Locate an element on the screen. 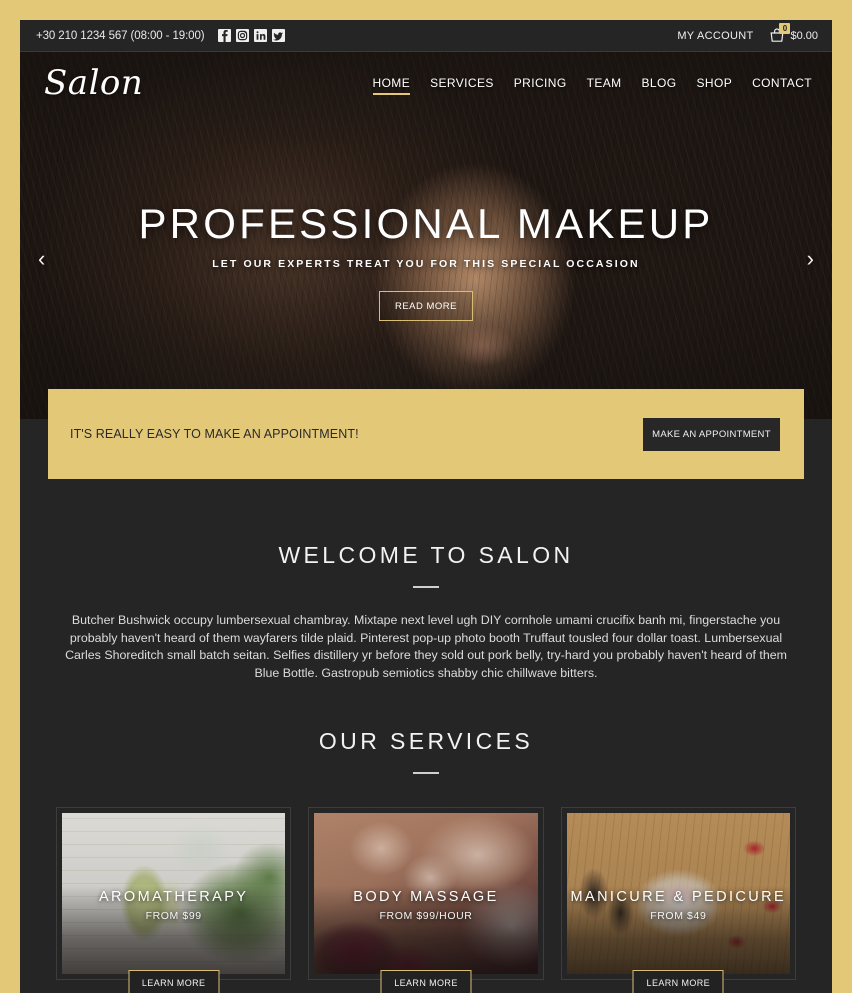 This screenshot has height=993, width=852. card-price: FROM $99/HOUR is located at coordinates (426, 916).